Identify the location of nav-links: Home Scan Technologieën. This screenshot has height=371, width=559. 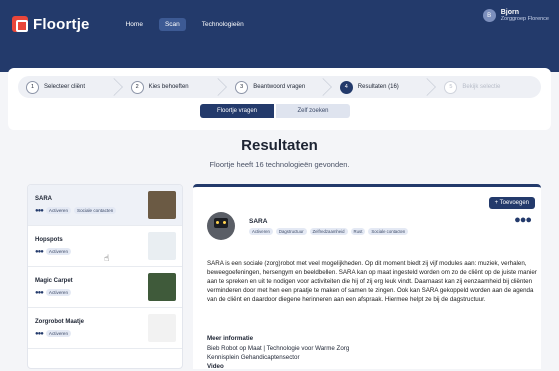
(190, 24).